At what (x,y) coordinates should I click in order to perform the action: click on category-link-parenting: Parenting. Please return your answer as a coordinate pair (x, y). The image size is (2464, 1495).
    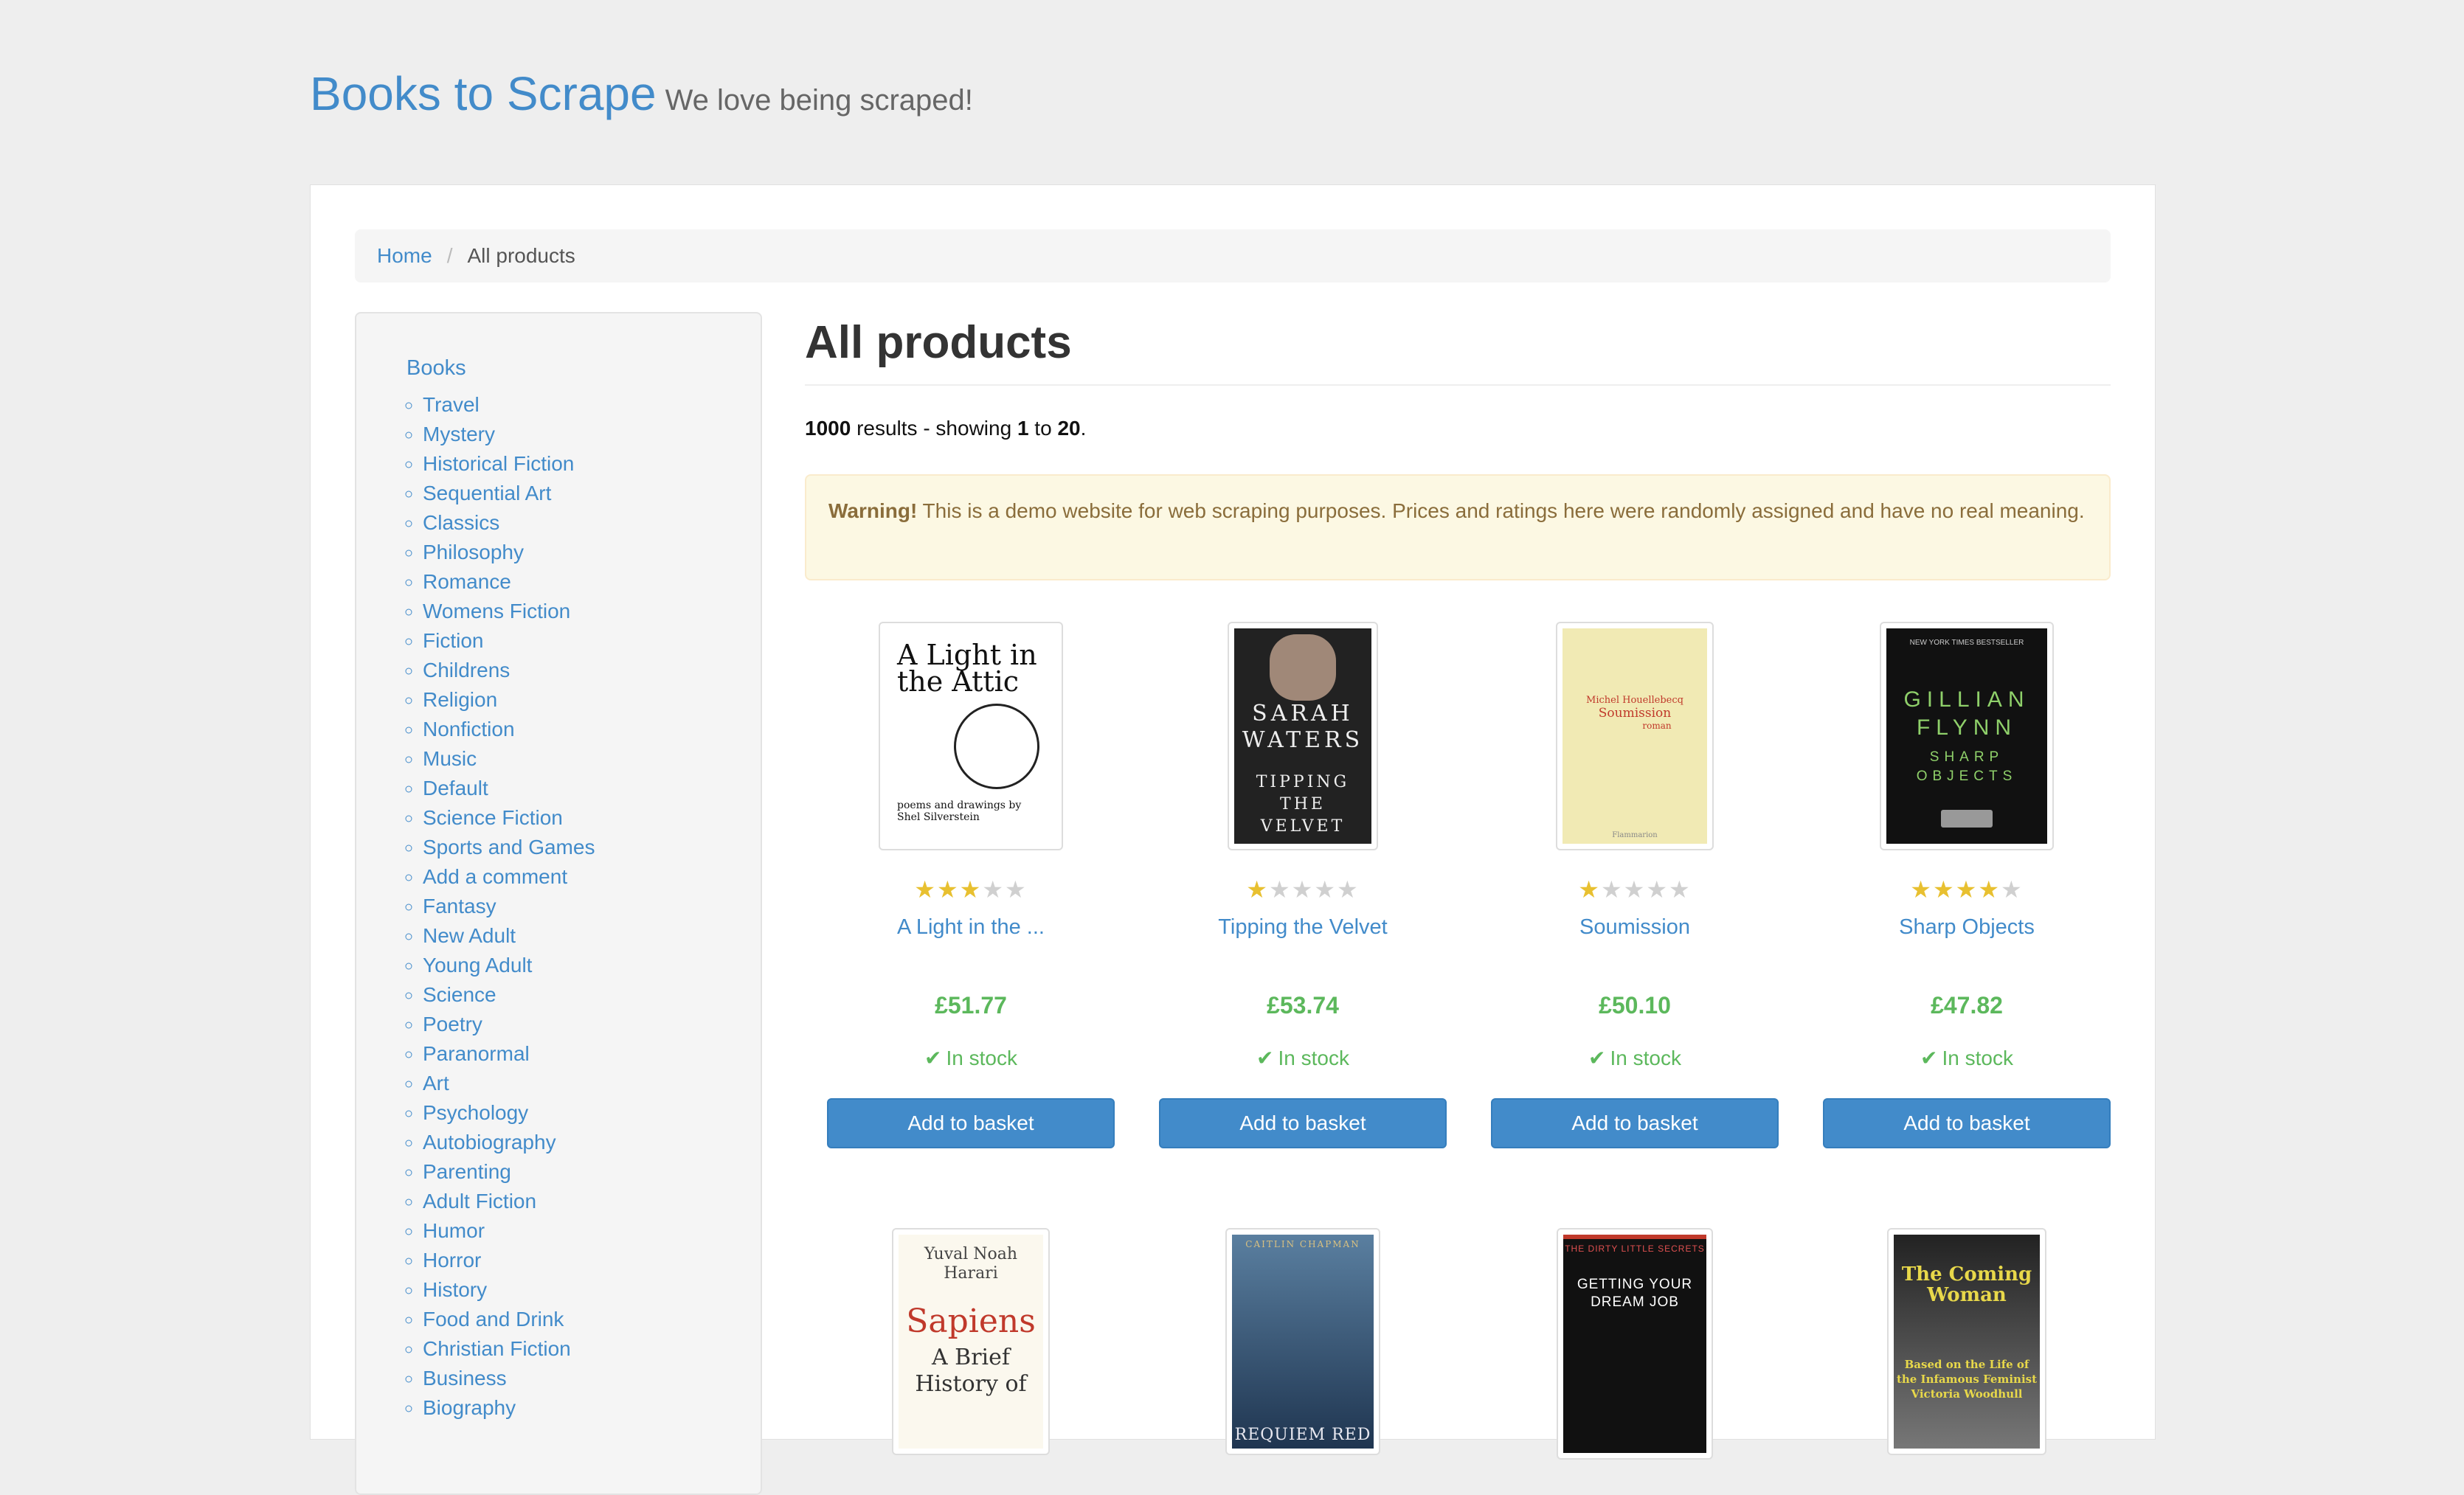
    Looking at the image, I should click on (509, 1172).